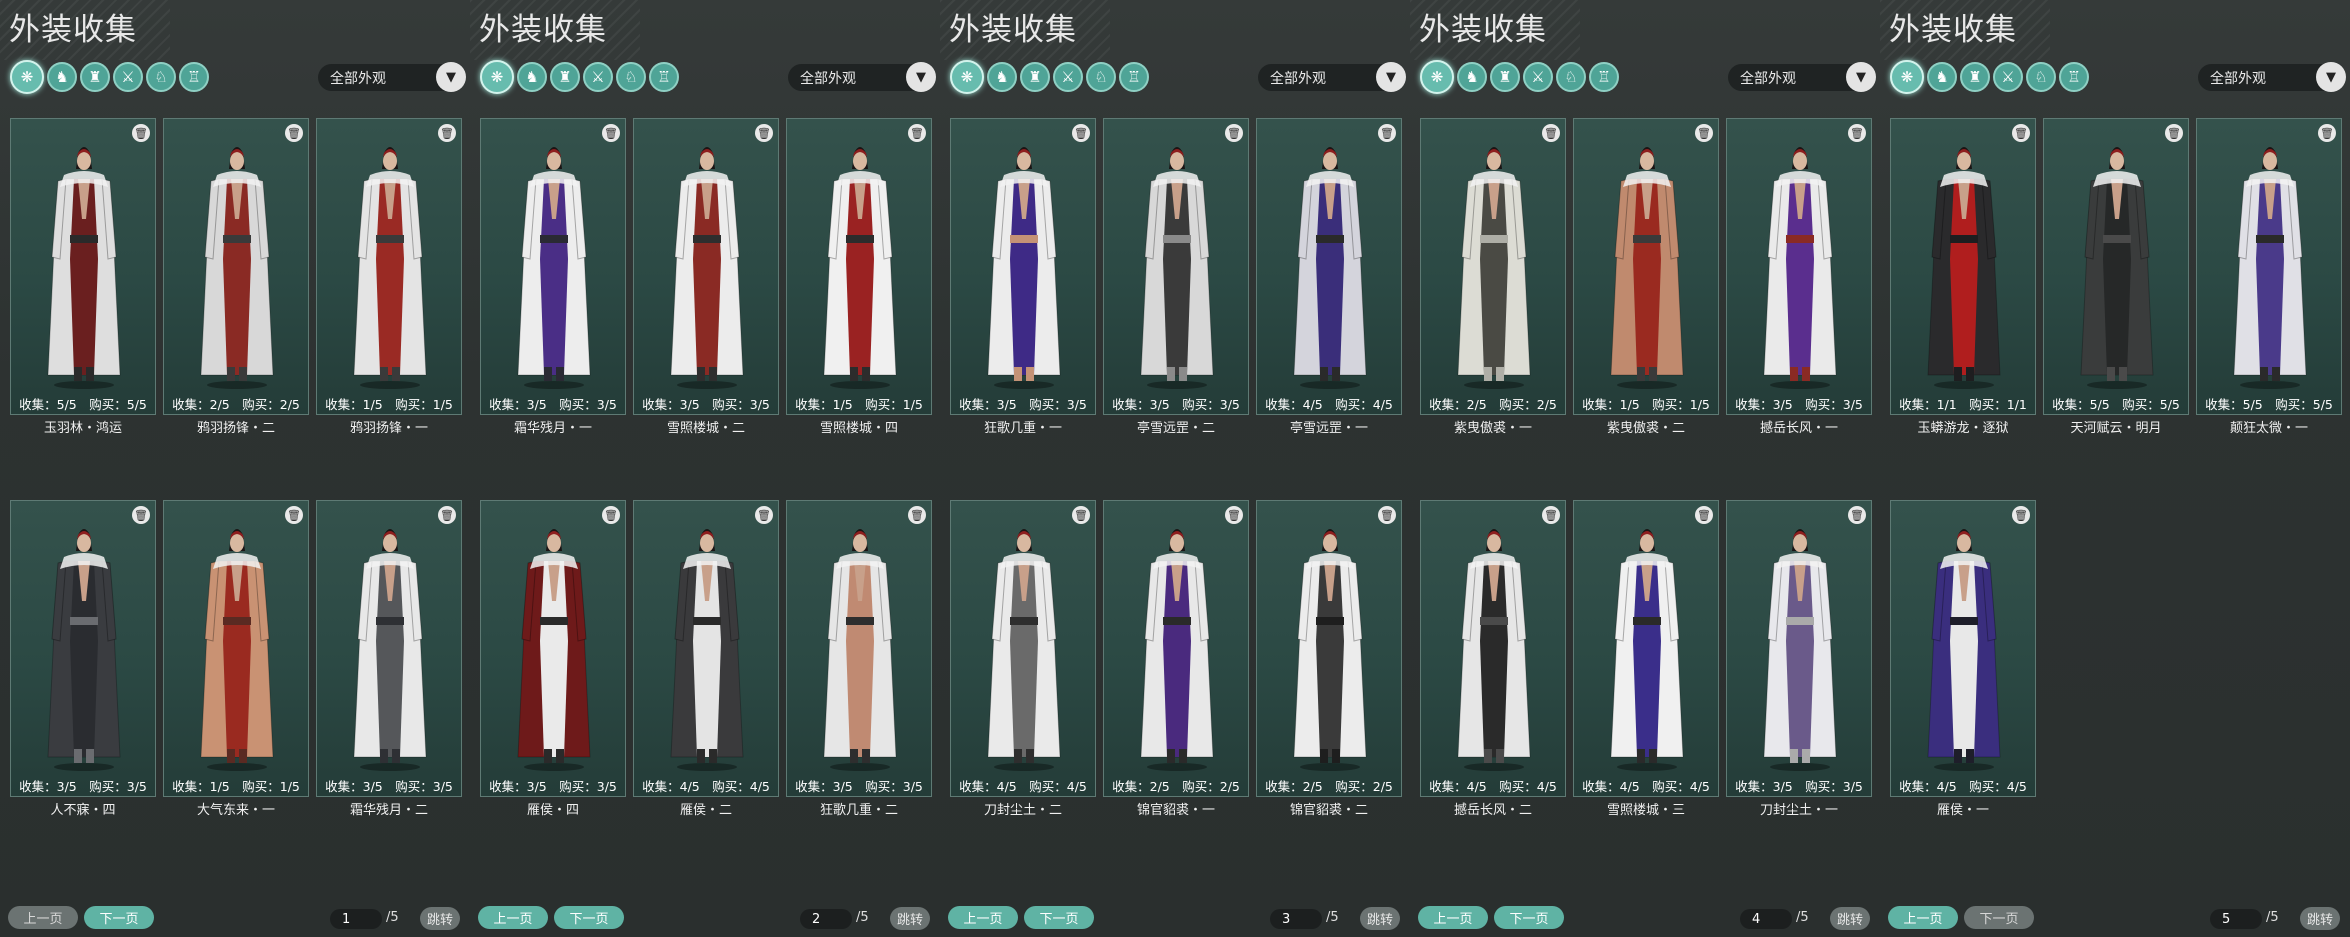  I want to click on page-number-input: 4, so click(1766, 919).